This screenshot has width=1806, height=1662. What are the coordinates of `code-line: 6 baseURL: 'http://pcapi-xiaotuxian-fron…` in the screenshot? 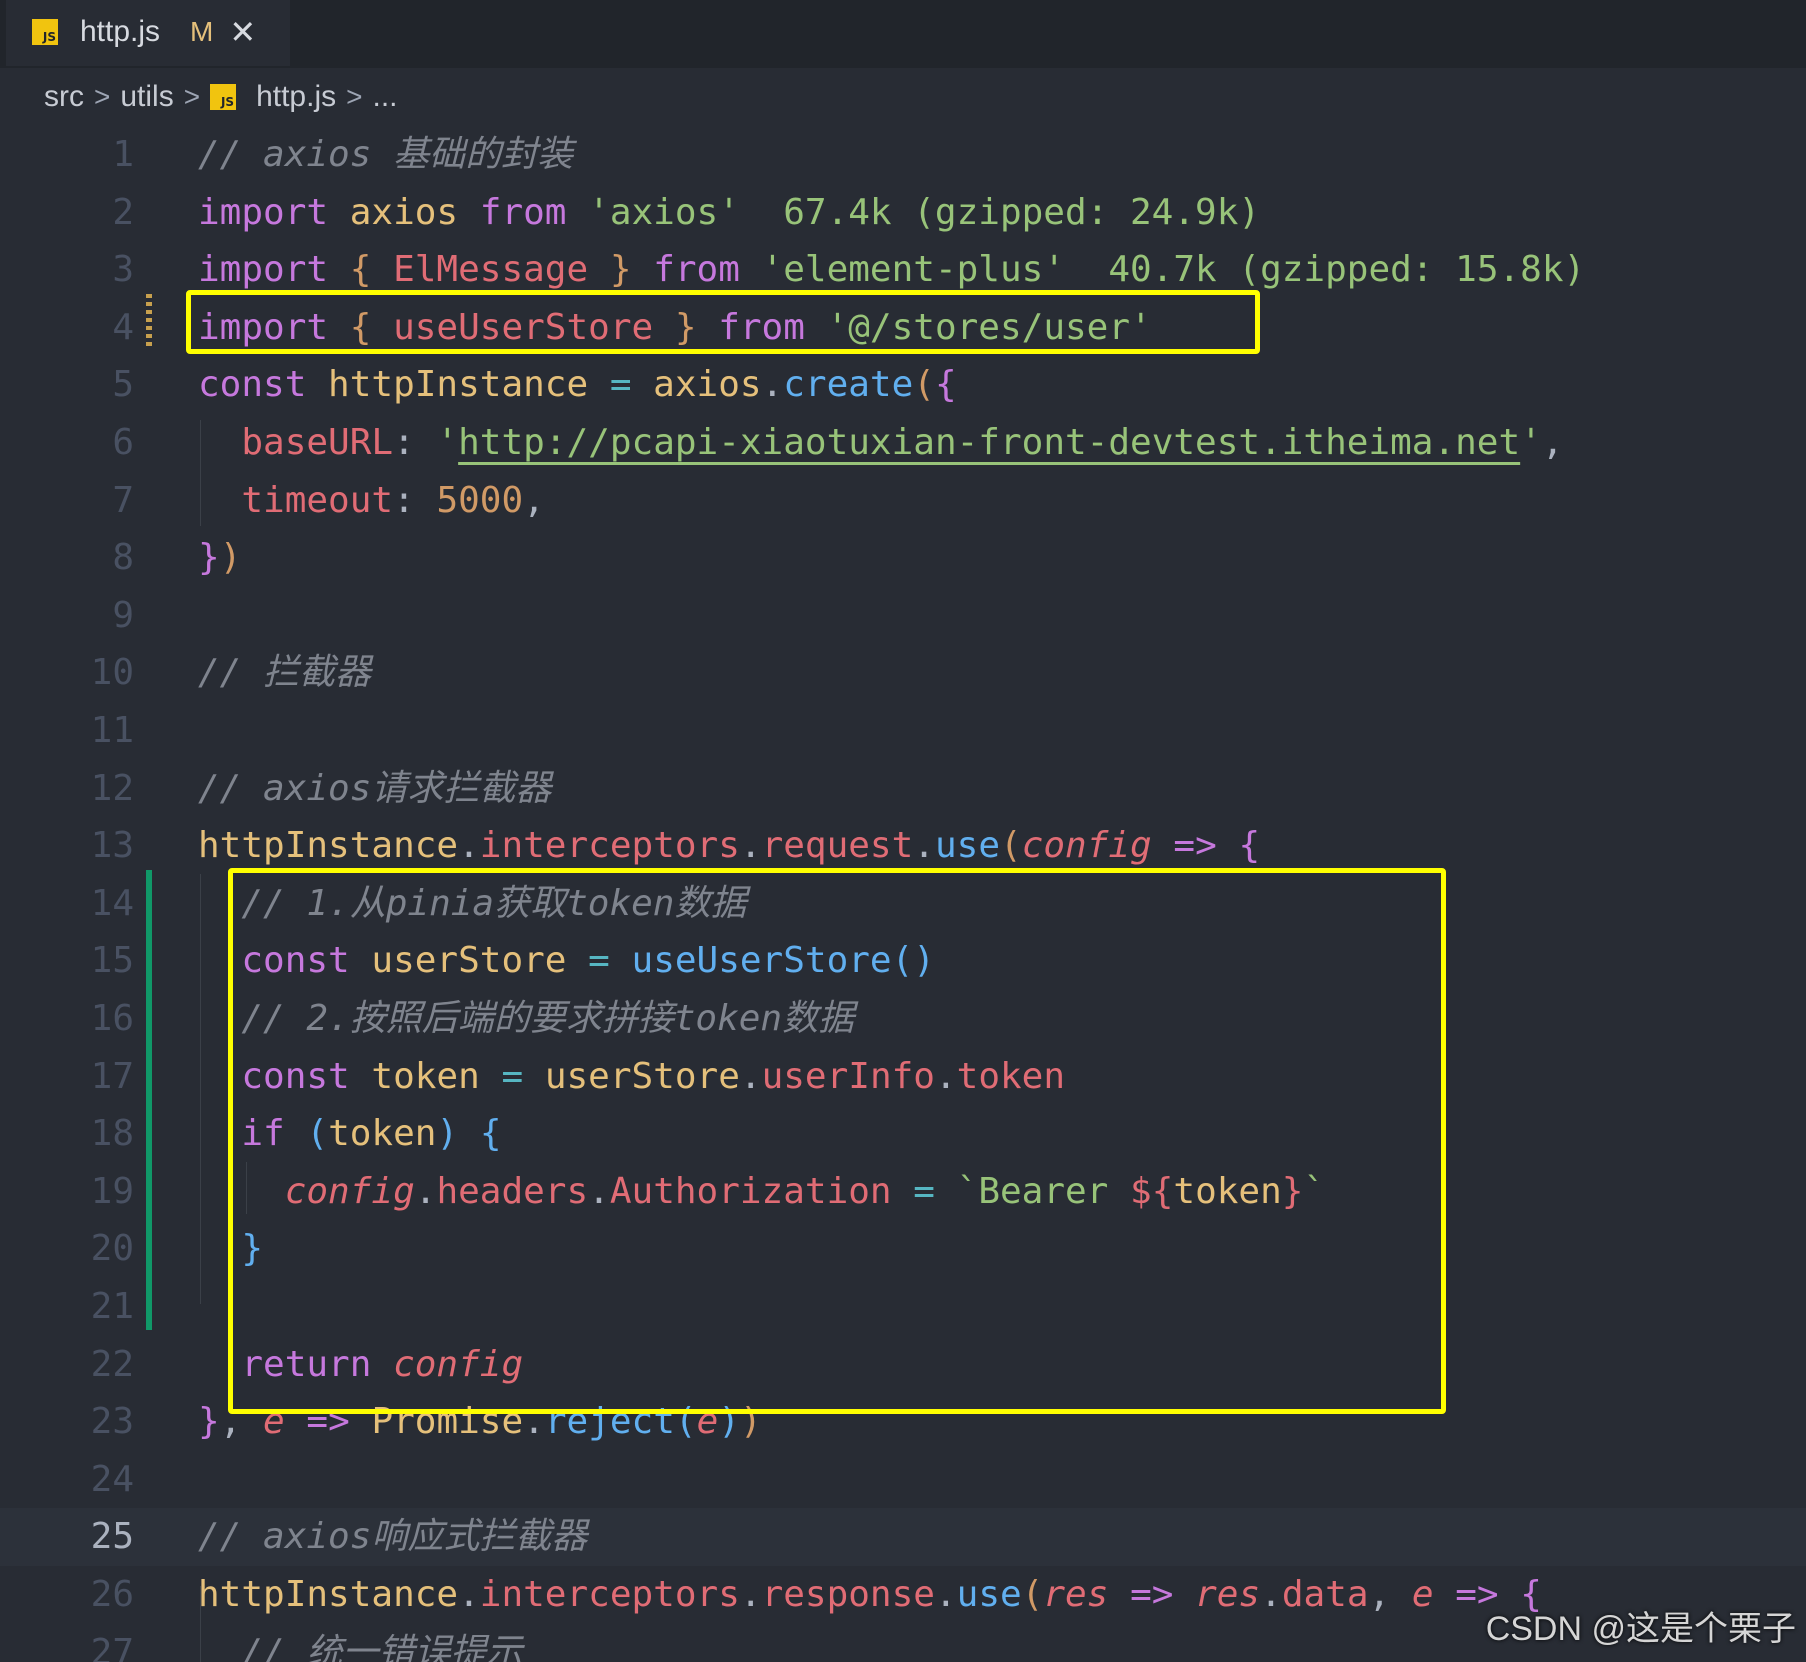 It's located at (903, 443).